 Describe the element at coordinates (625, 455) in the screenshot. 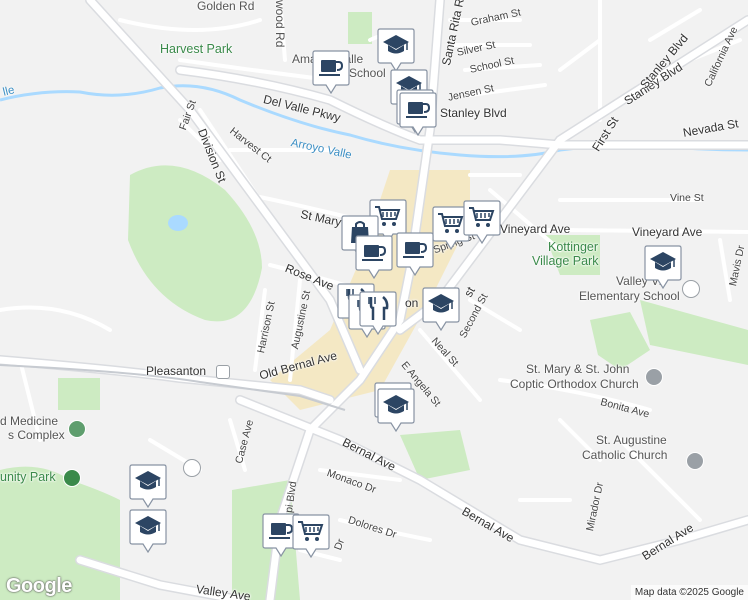

I see `poi-label-st-augustine-2: Catholic Church` at that location.